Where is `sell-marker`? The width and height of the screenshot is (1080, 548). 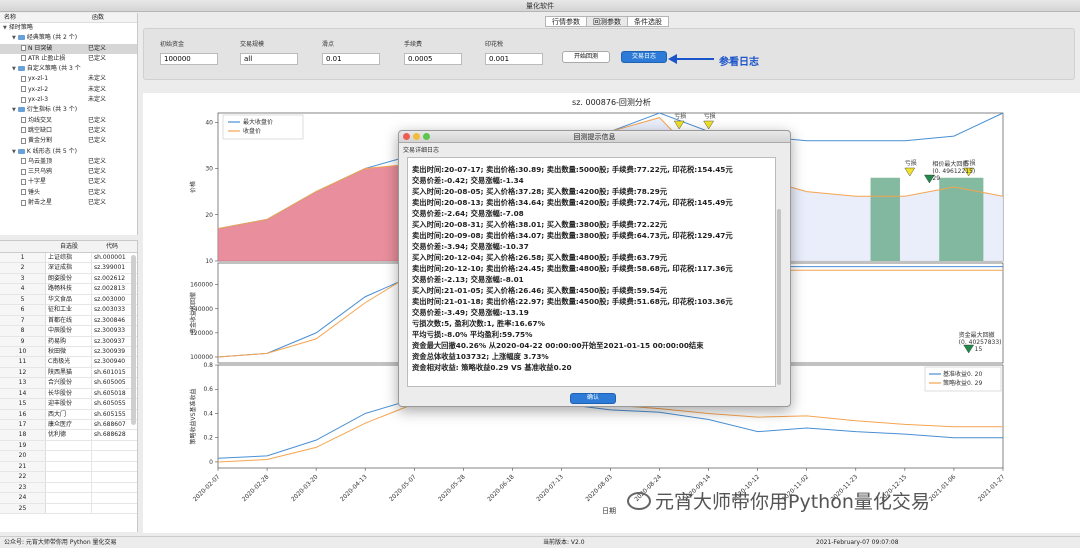
sell-marker is located at coordinates (679, 125).